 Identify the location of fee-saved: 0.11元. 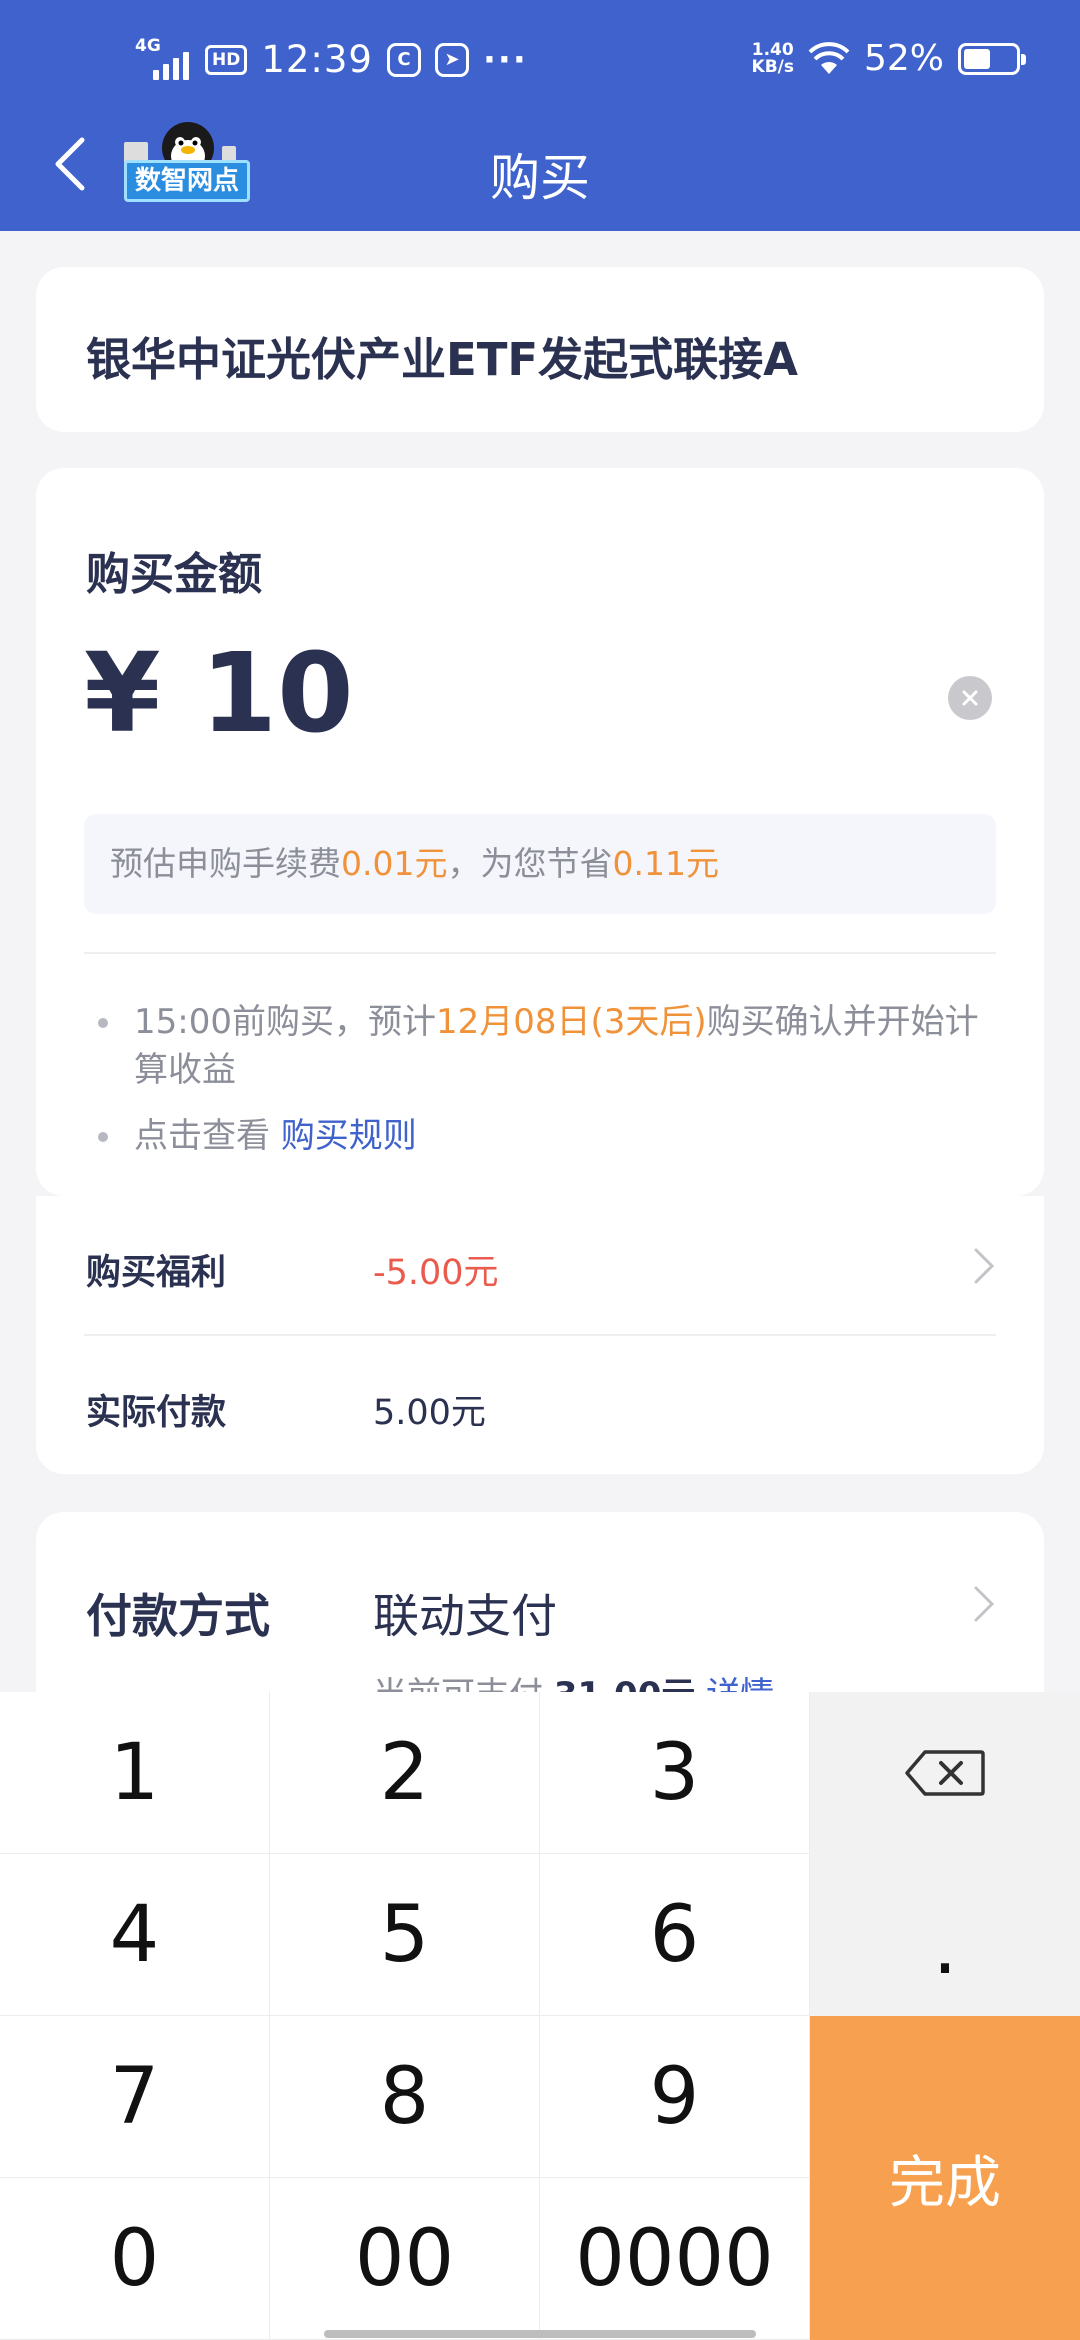
(665, 863).